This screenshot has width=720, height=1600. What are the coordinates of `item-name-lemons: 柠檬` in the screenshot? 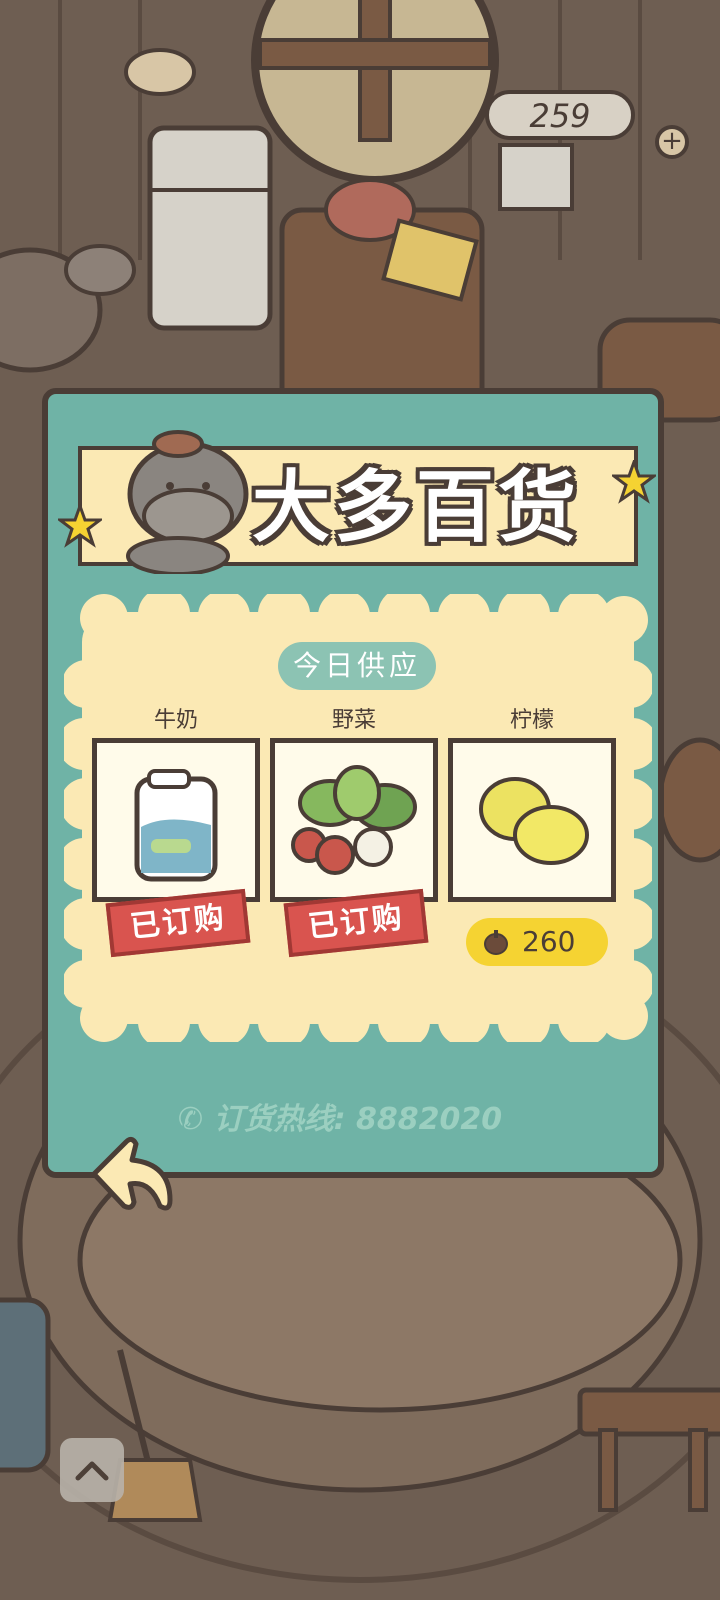 It's located at (531, 720).